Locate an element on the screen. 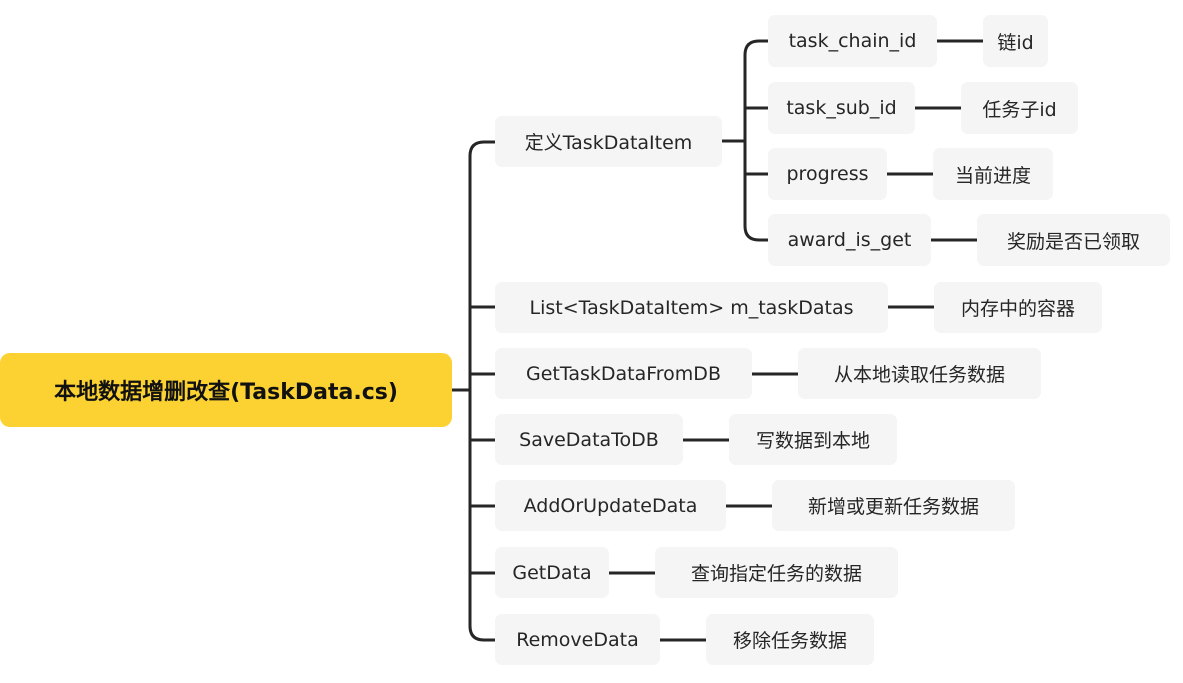  branch-note: 写数据到本地 is located at coordinates (812, 441).